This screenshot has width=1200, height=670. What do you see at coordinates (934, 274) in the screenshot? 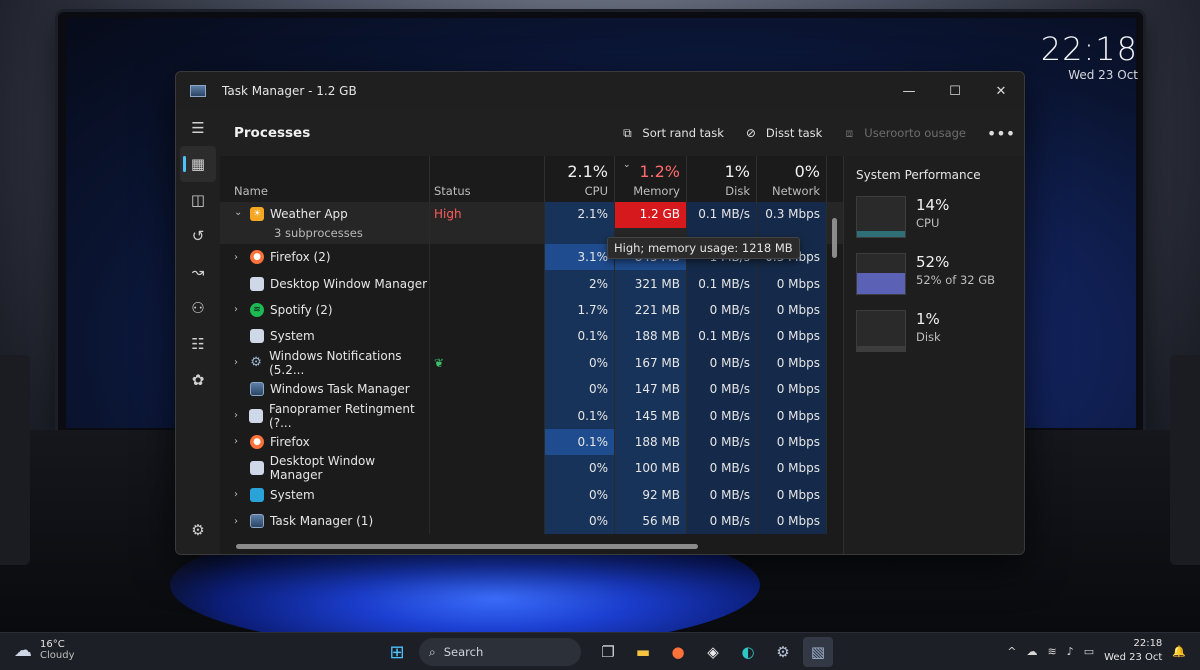
I see `perf-item-memory: 52% 52% of 32 GB` at bounding box center [934, 274].